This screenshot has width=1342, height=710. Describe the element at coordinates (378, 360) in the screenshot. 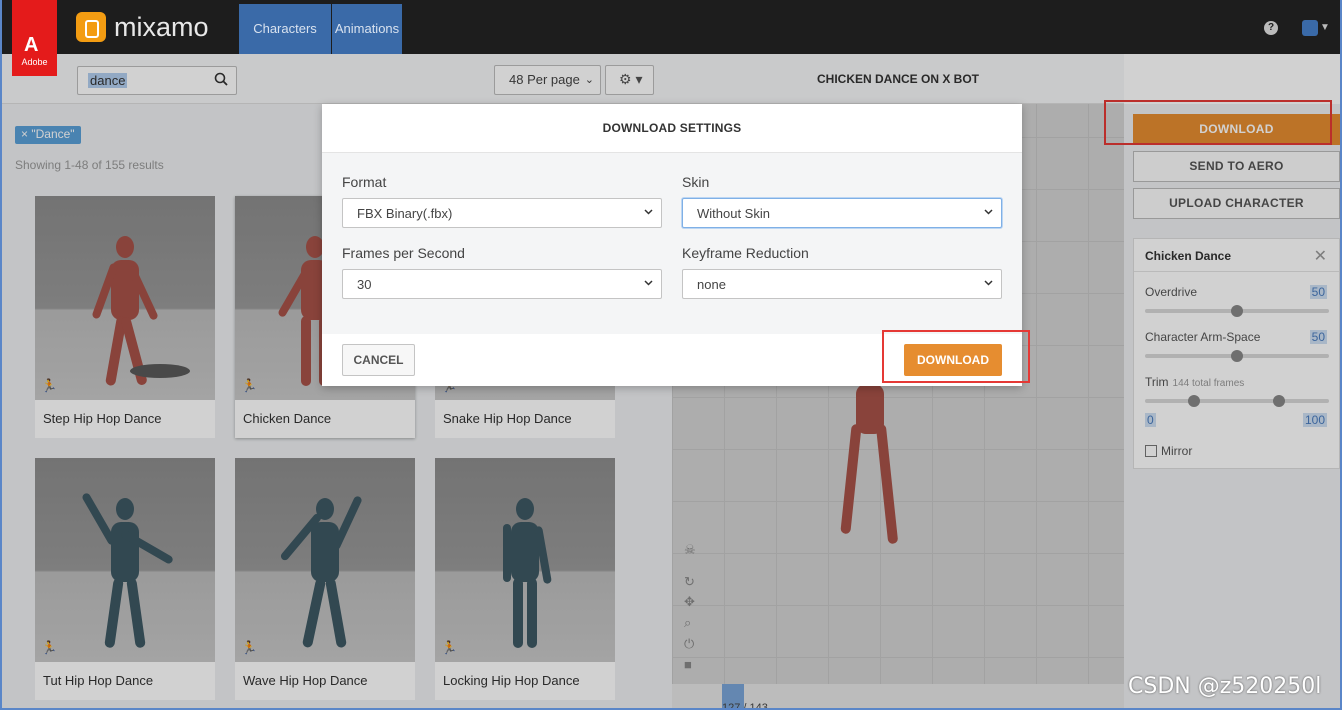

I see `cancel-button: CANCEL` at that location.